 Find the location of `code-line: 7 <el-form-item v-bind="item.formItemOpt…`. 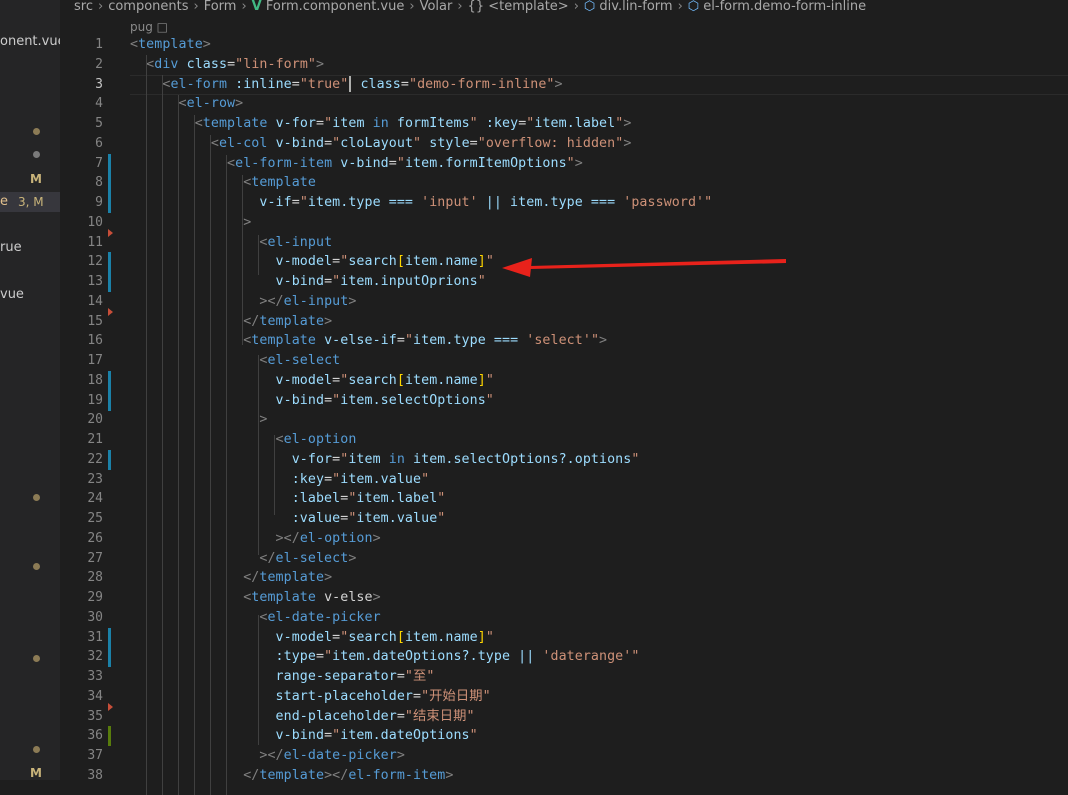

code-line: 7 <el-form-item v-bind="item.formItemOpt… is located at coordinates (564, 163).